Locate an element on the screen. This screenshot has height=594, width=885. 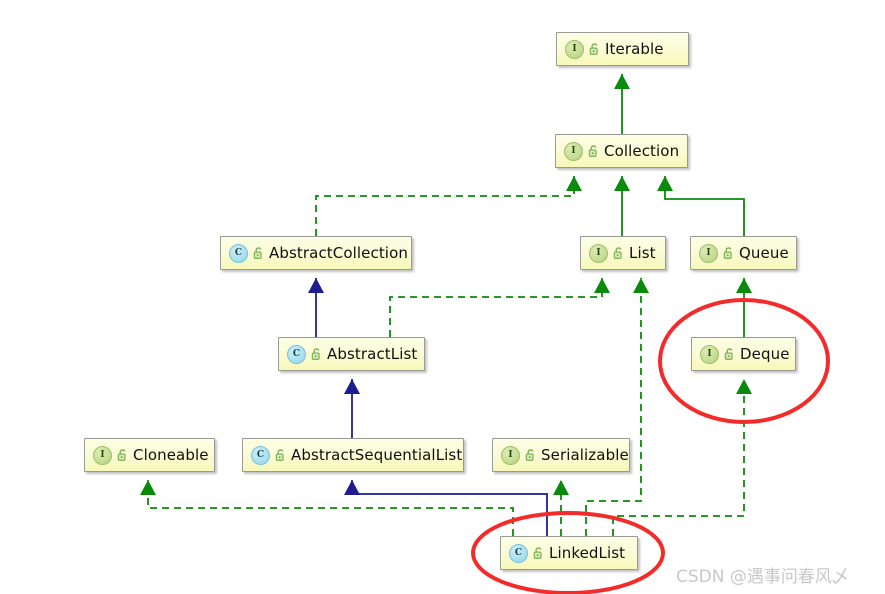
edge-deque-queue is located at coordinates (744, 307).